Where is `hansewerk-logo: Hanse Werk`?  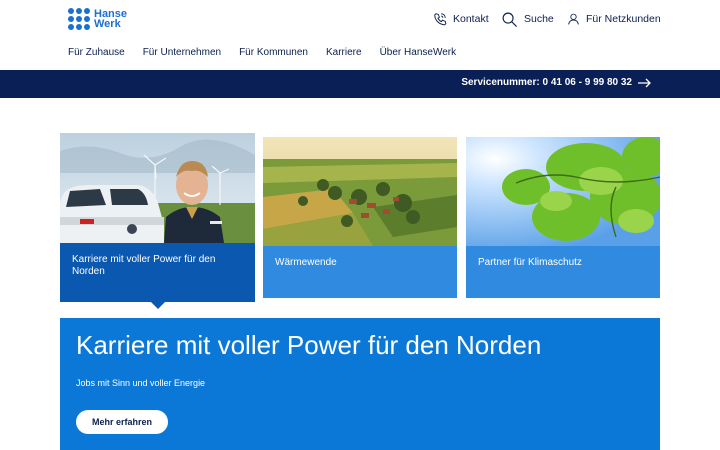
hansewerk-logo: Hanse Werk is located at coordinates (97, 19).